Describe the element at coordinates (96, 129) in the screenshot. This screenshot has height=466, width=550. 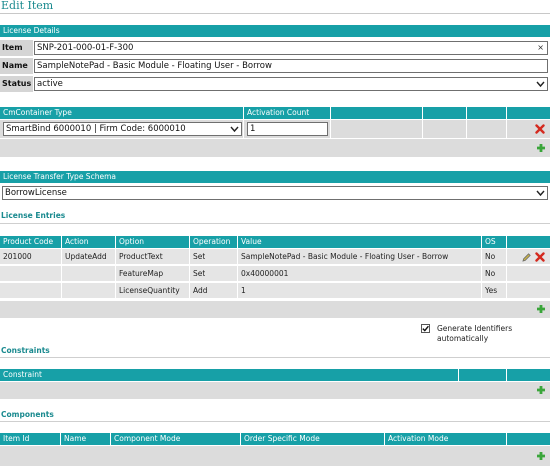
I see `cmcontainer-type-value: SmartBind 6000010 | Firm Code: 6000010` at that location.